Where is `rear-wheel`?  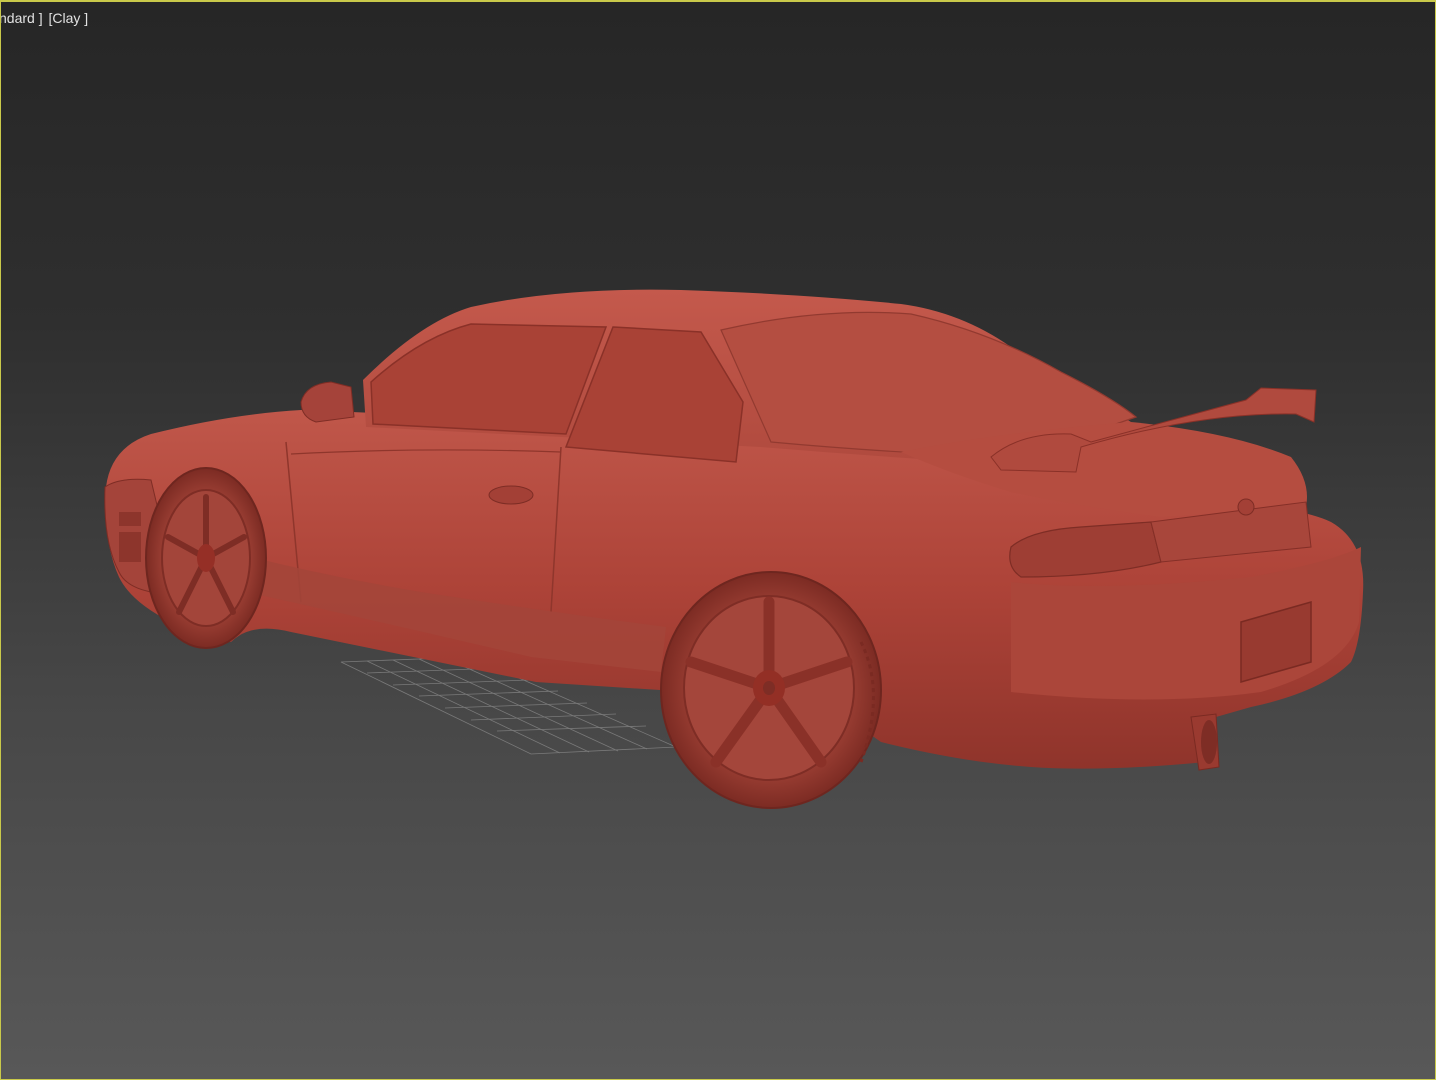 rear-wheel is located at coordinates (771, 690).